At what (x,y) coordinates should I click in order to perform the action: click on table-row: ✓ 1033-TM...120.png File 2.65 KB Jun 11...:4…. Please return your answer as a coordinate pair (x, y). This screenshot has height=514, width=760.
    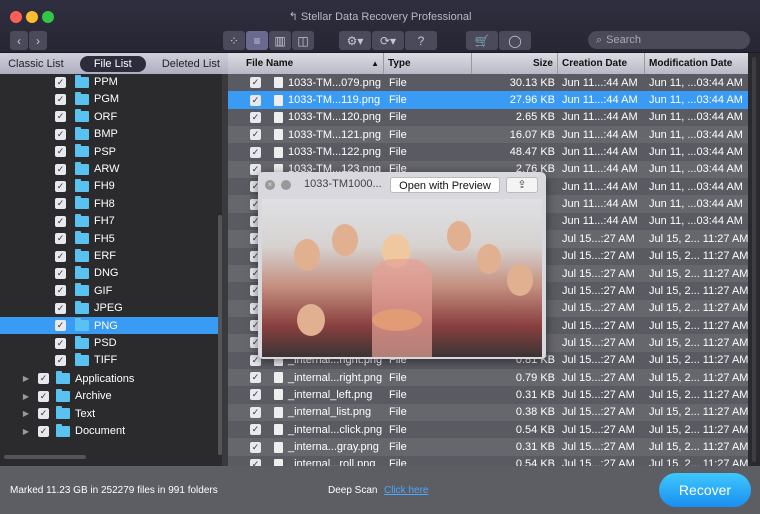
    Looking at the image, I should click on (488, 117).